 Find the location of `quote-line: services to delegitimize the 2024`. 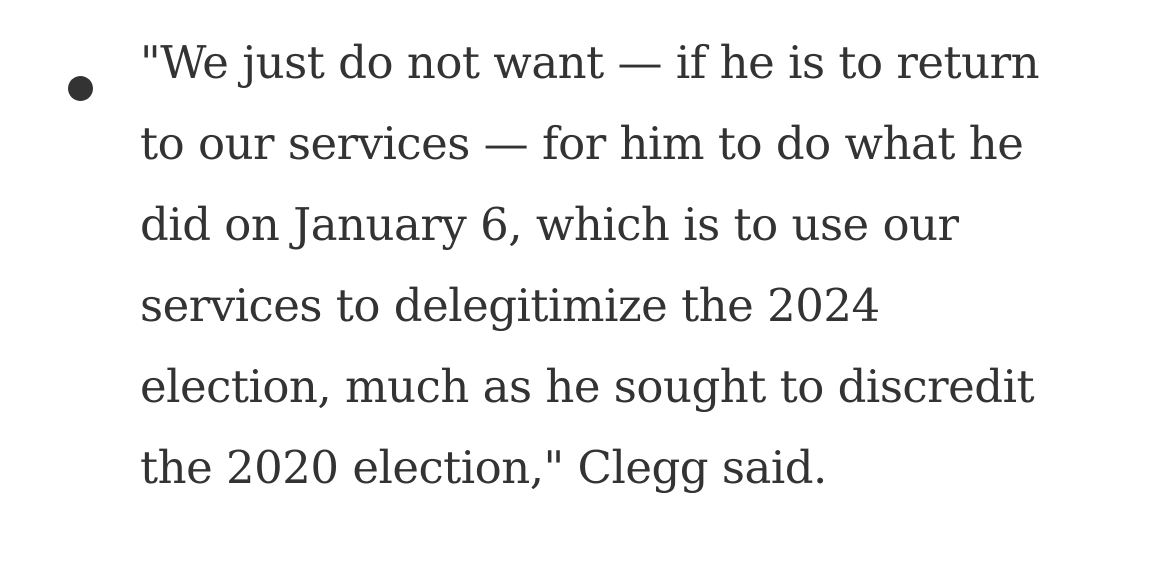

quote-line: services to delegitimize the 2024 is located at coordinates (510, 305).